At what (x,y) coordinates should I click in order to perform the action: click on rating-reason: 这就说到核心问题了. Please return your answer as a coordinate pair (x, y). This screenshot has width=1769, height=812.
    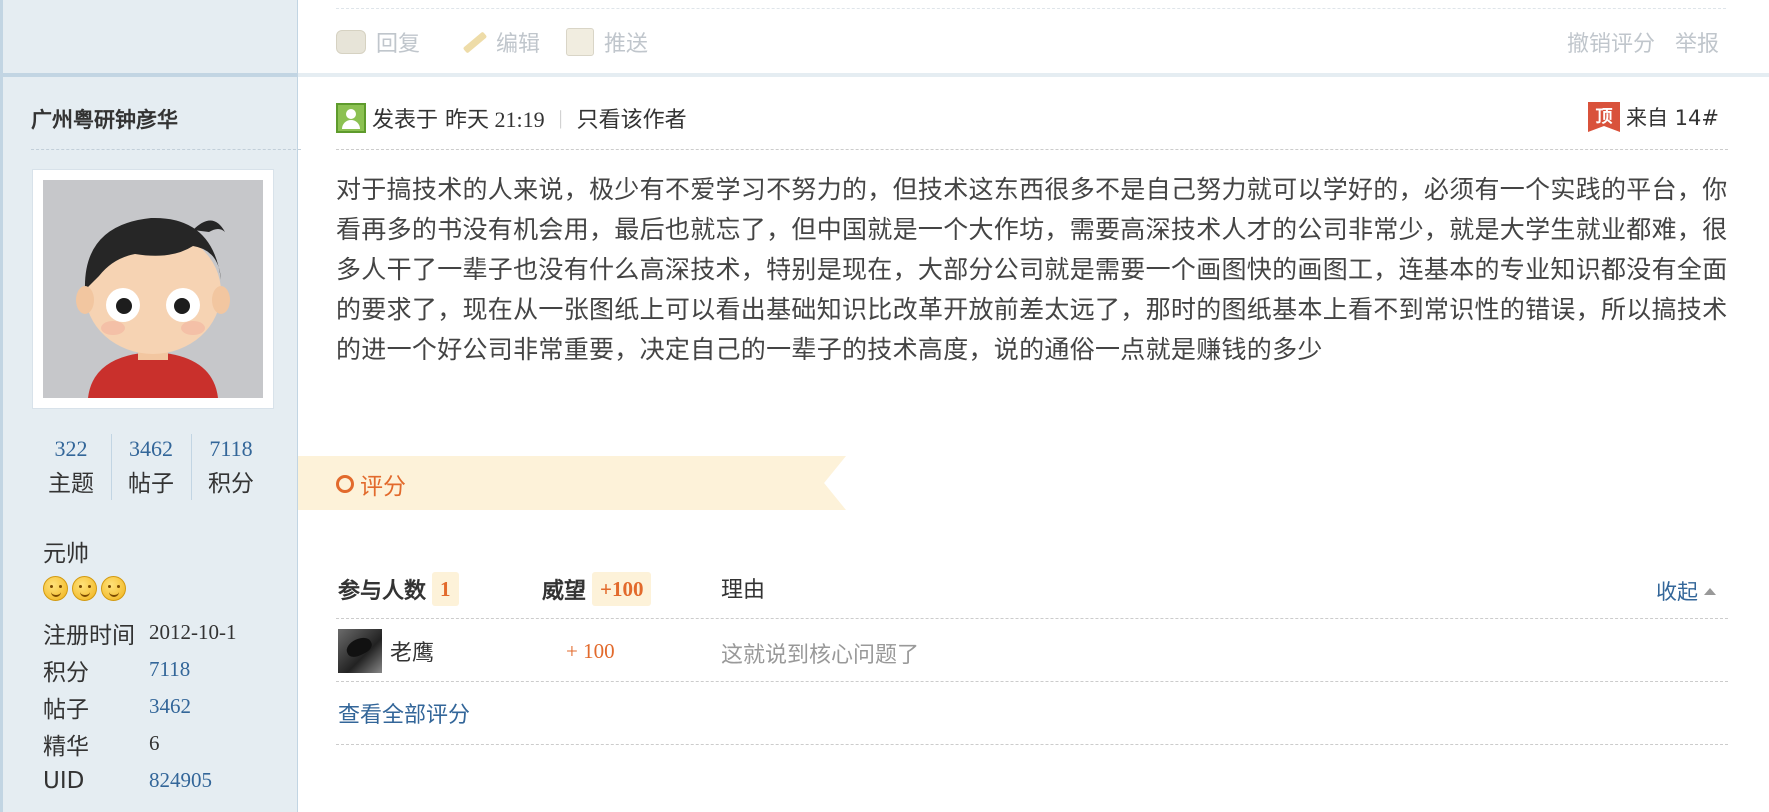
    Looking at the image, I should click on (820, 655).